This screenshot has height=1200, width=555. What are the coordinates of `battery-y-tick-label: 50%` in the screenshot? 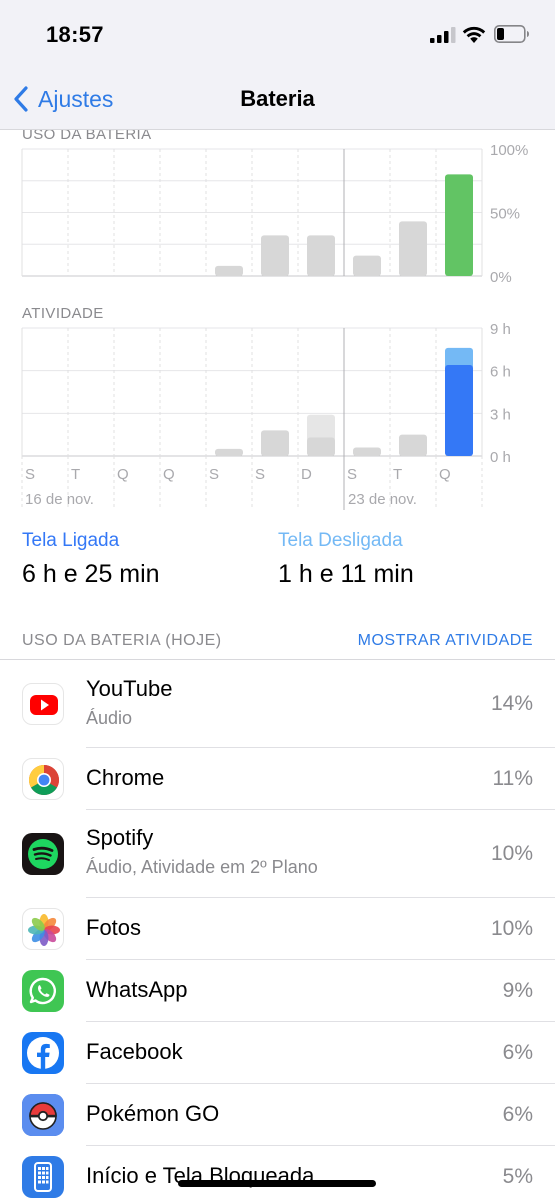 It's located at (505, 214).